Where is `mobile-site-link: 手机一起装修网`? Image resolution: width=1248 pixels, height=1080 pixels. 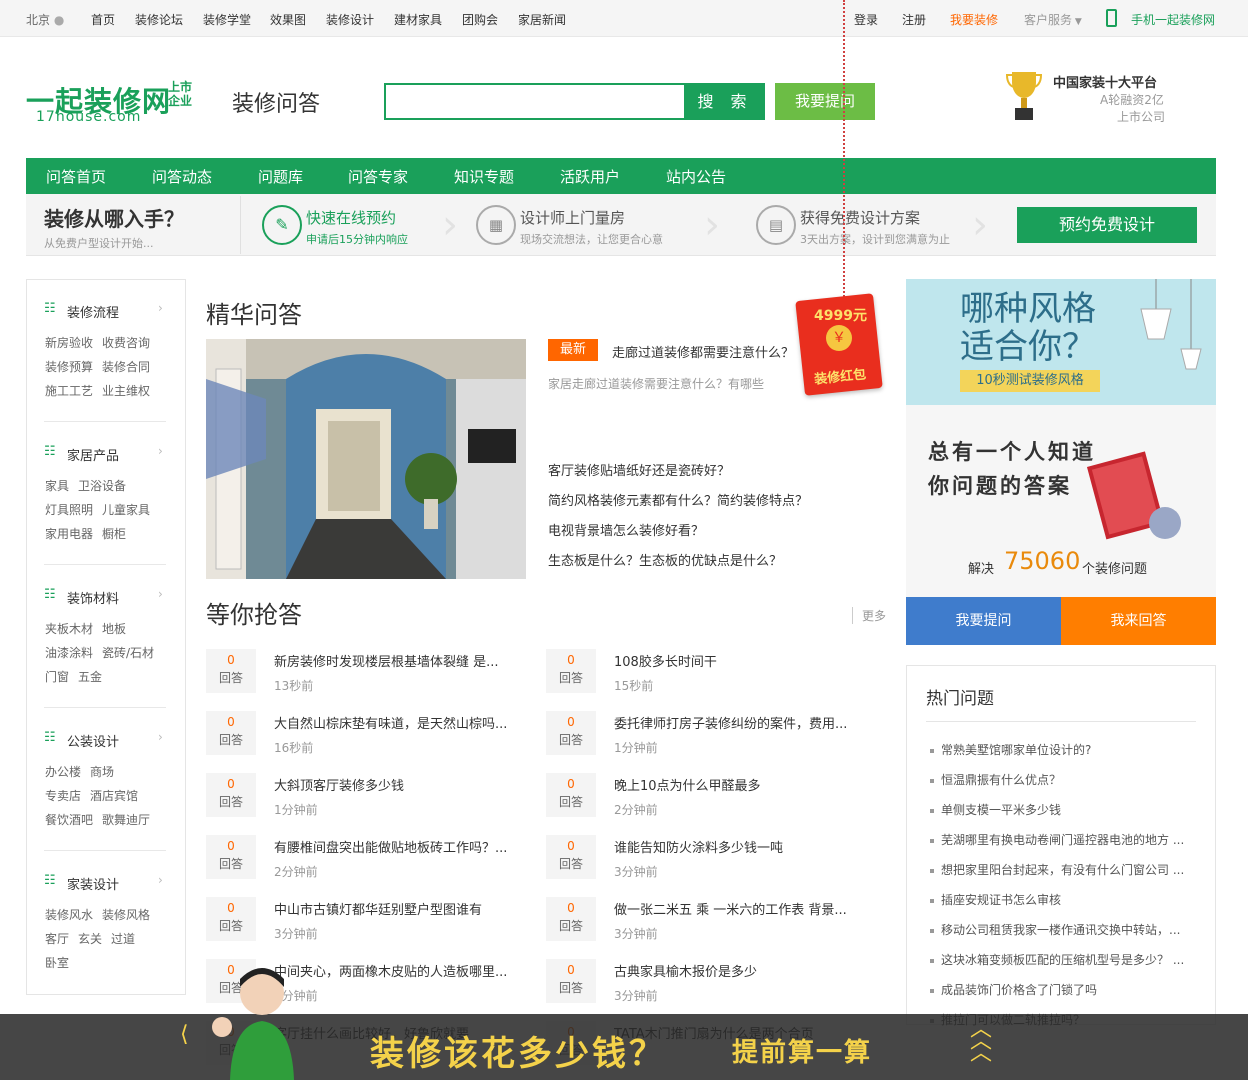
mobile-site-link: 手机一起装修网 is located at coordinates (1173, 19).